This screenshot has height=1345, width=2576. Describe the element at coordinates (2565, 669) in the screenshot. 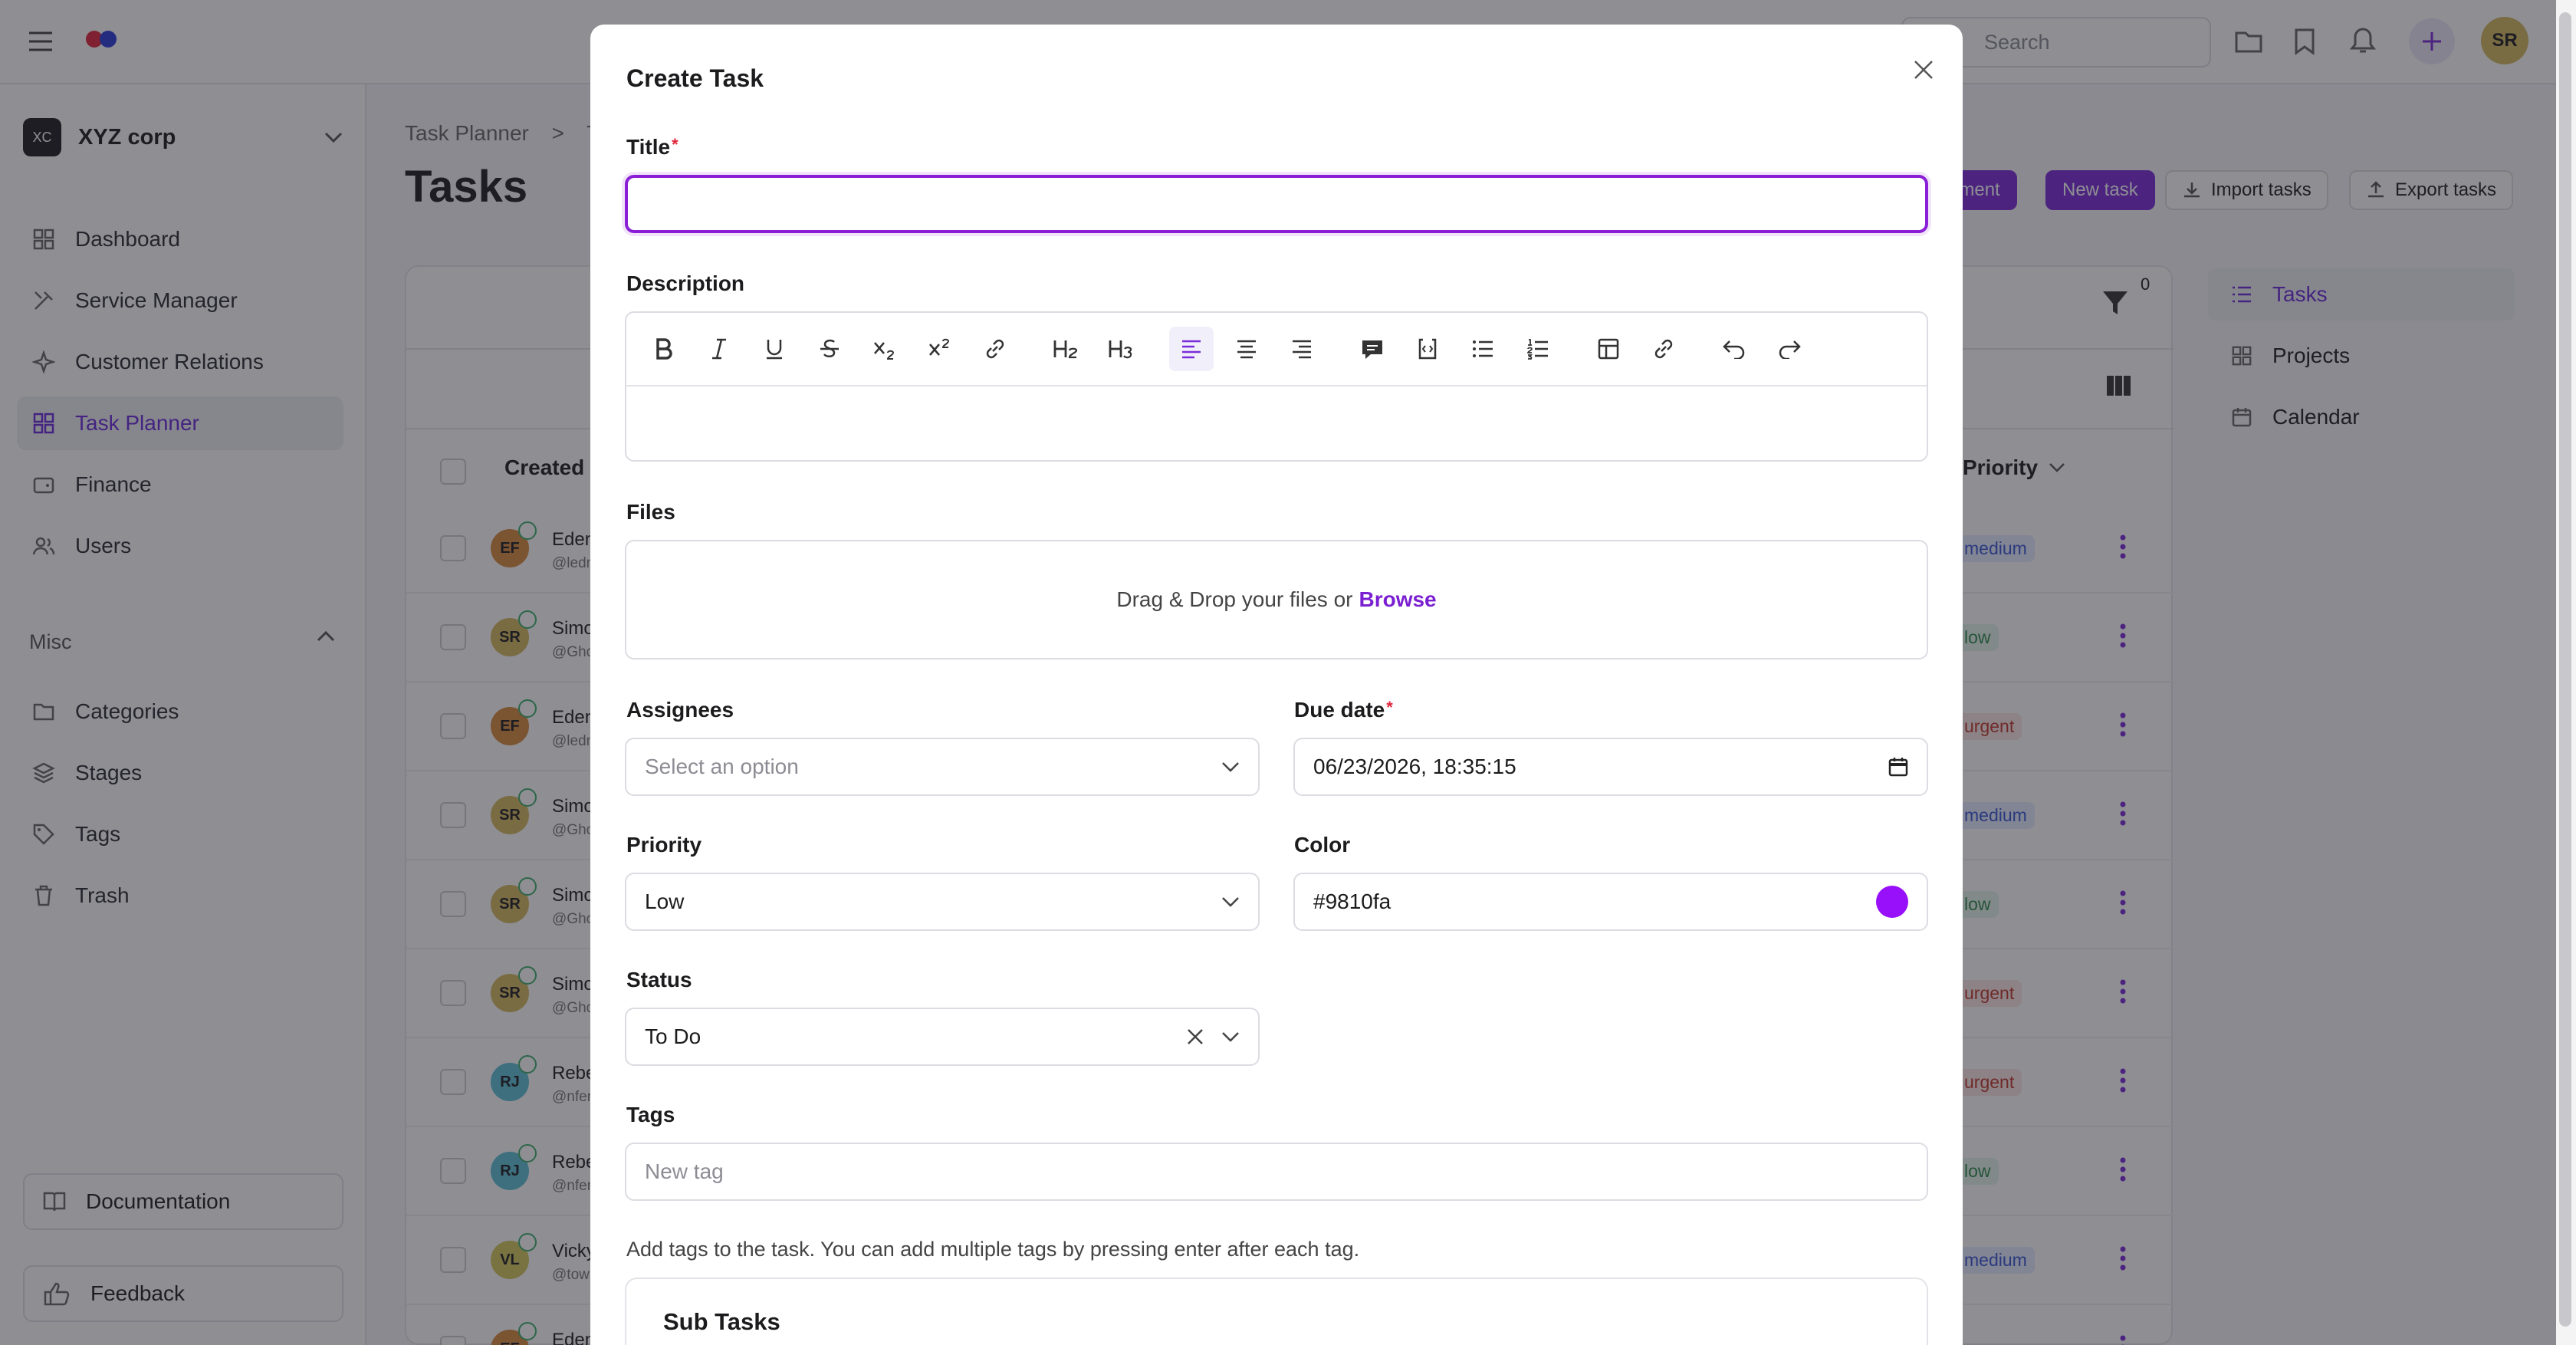

I see `scrollbar-thumb` at that location.